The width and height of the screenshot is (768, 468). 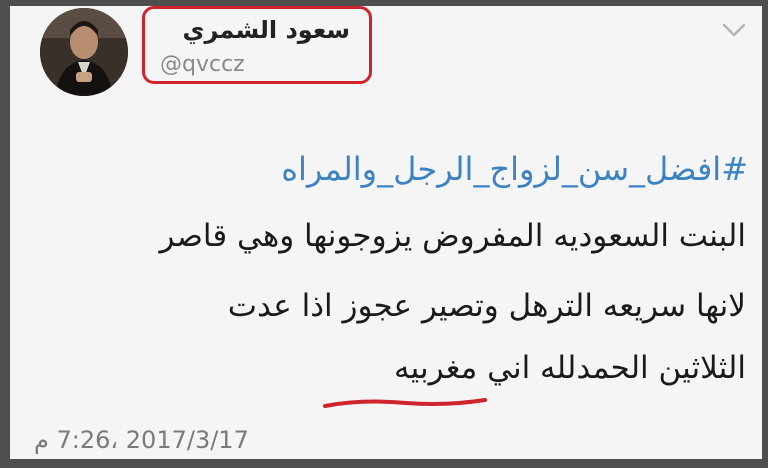 What do you see at coordinates (202, 64) in the screenshot?
I see `user-handle: @qvccz` at bounding box center [202, 64].